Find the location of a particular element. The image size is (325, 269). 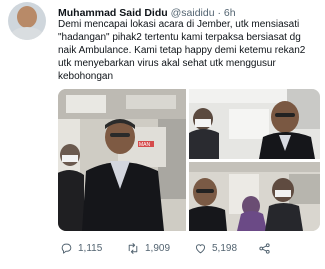

share-button is located at coordinates (264, 248).